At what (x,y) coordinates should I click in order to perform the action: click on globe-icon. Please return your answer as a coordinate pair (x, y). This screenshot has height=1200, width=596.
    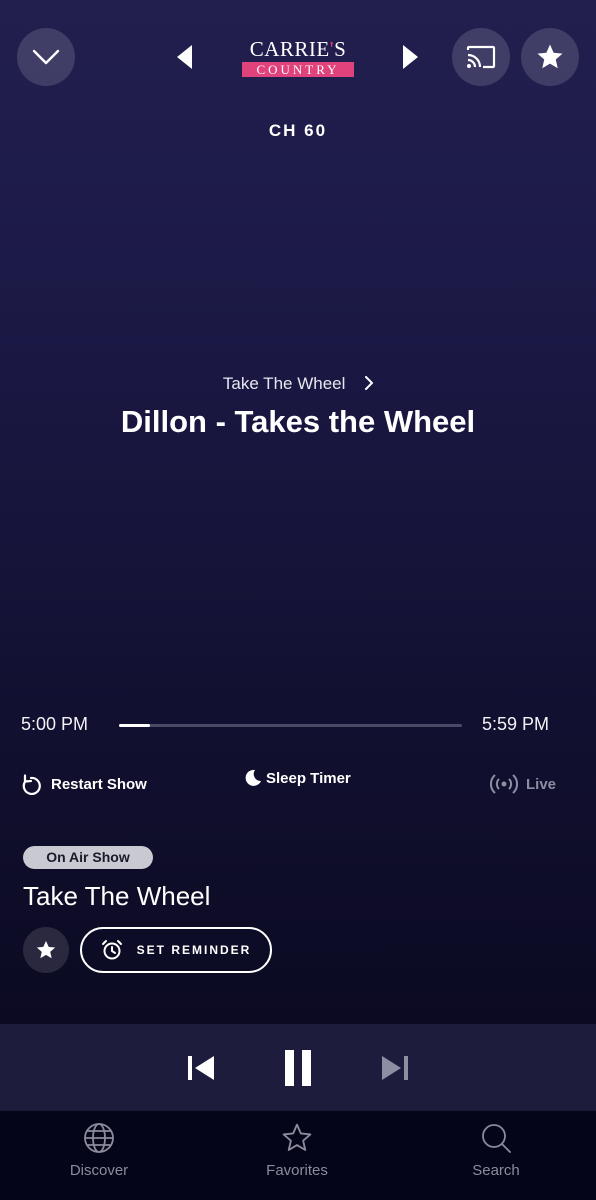
    Looking at the image, I should click on (99, 1138).